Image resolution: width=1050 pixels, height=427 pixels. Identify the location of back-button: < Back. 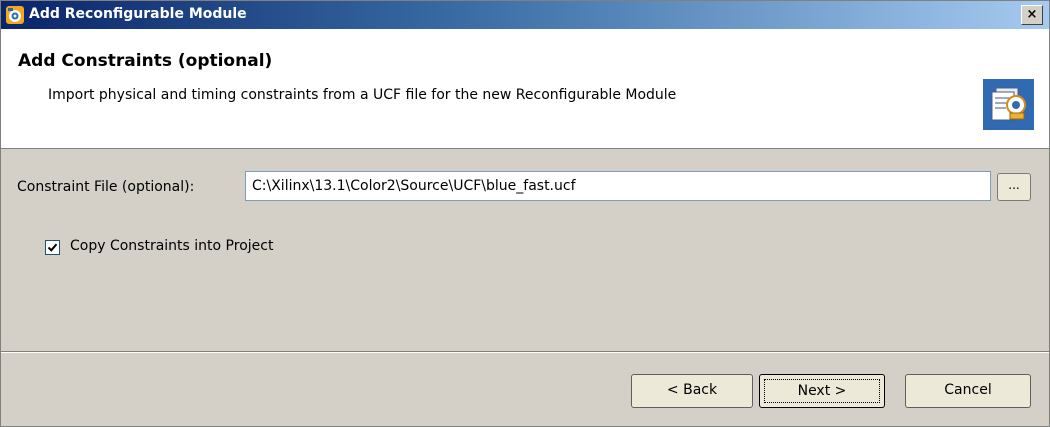
(692, 391).